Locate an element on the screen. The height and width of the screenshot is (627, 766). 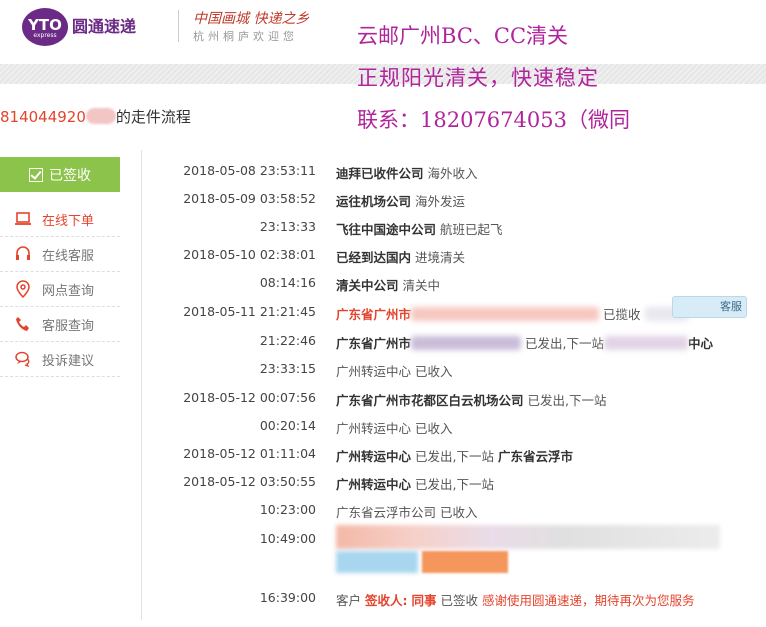
signer-name: 同事 is located at coordinates (424, 600).